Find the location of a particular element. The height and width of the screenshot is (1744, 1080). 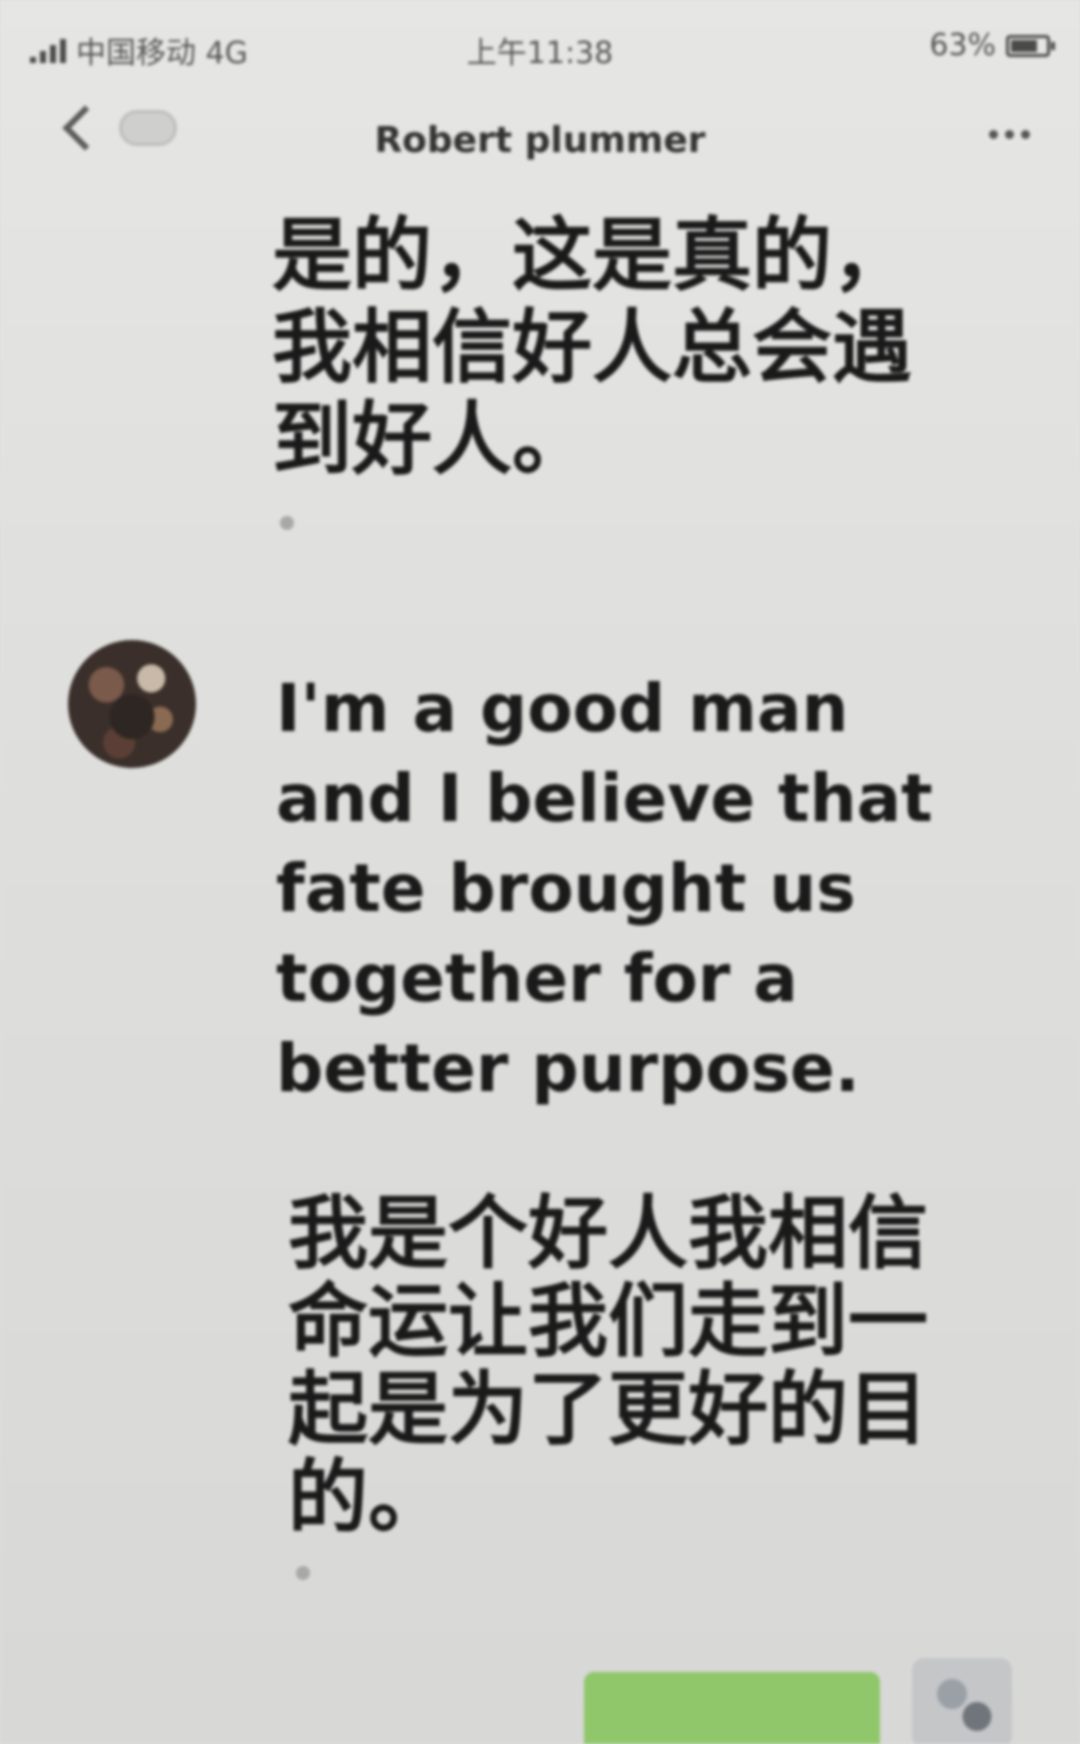

outgoing-message-bubble is located at coordinates (732, 1708).